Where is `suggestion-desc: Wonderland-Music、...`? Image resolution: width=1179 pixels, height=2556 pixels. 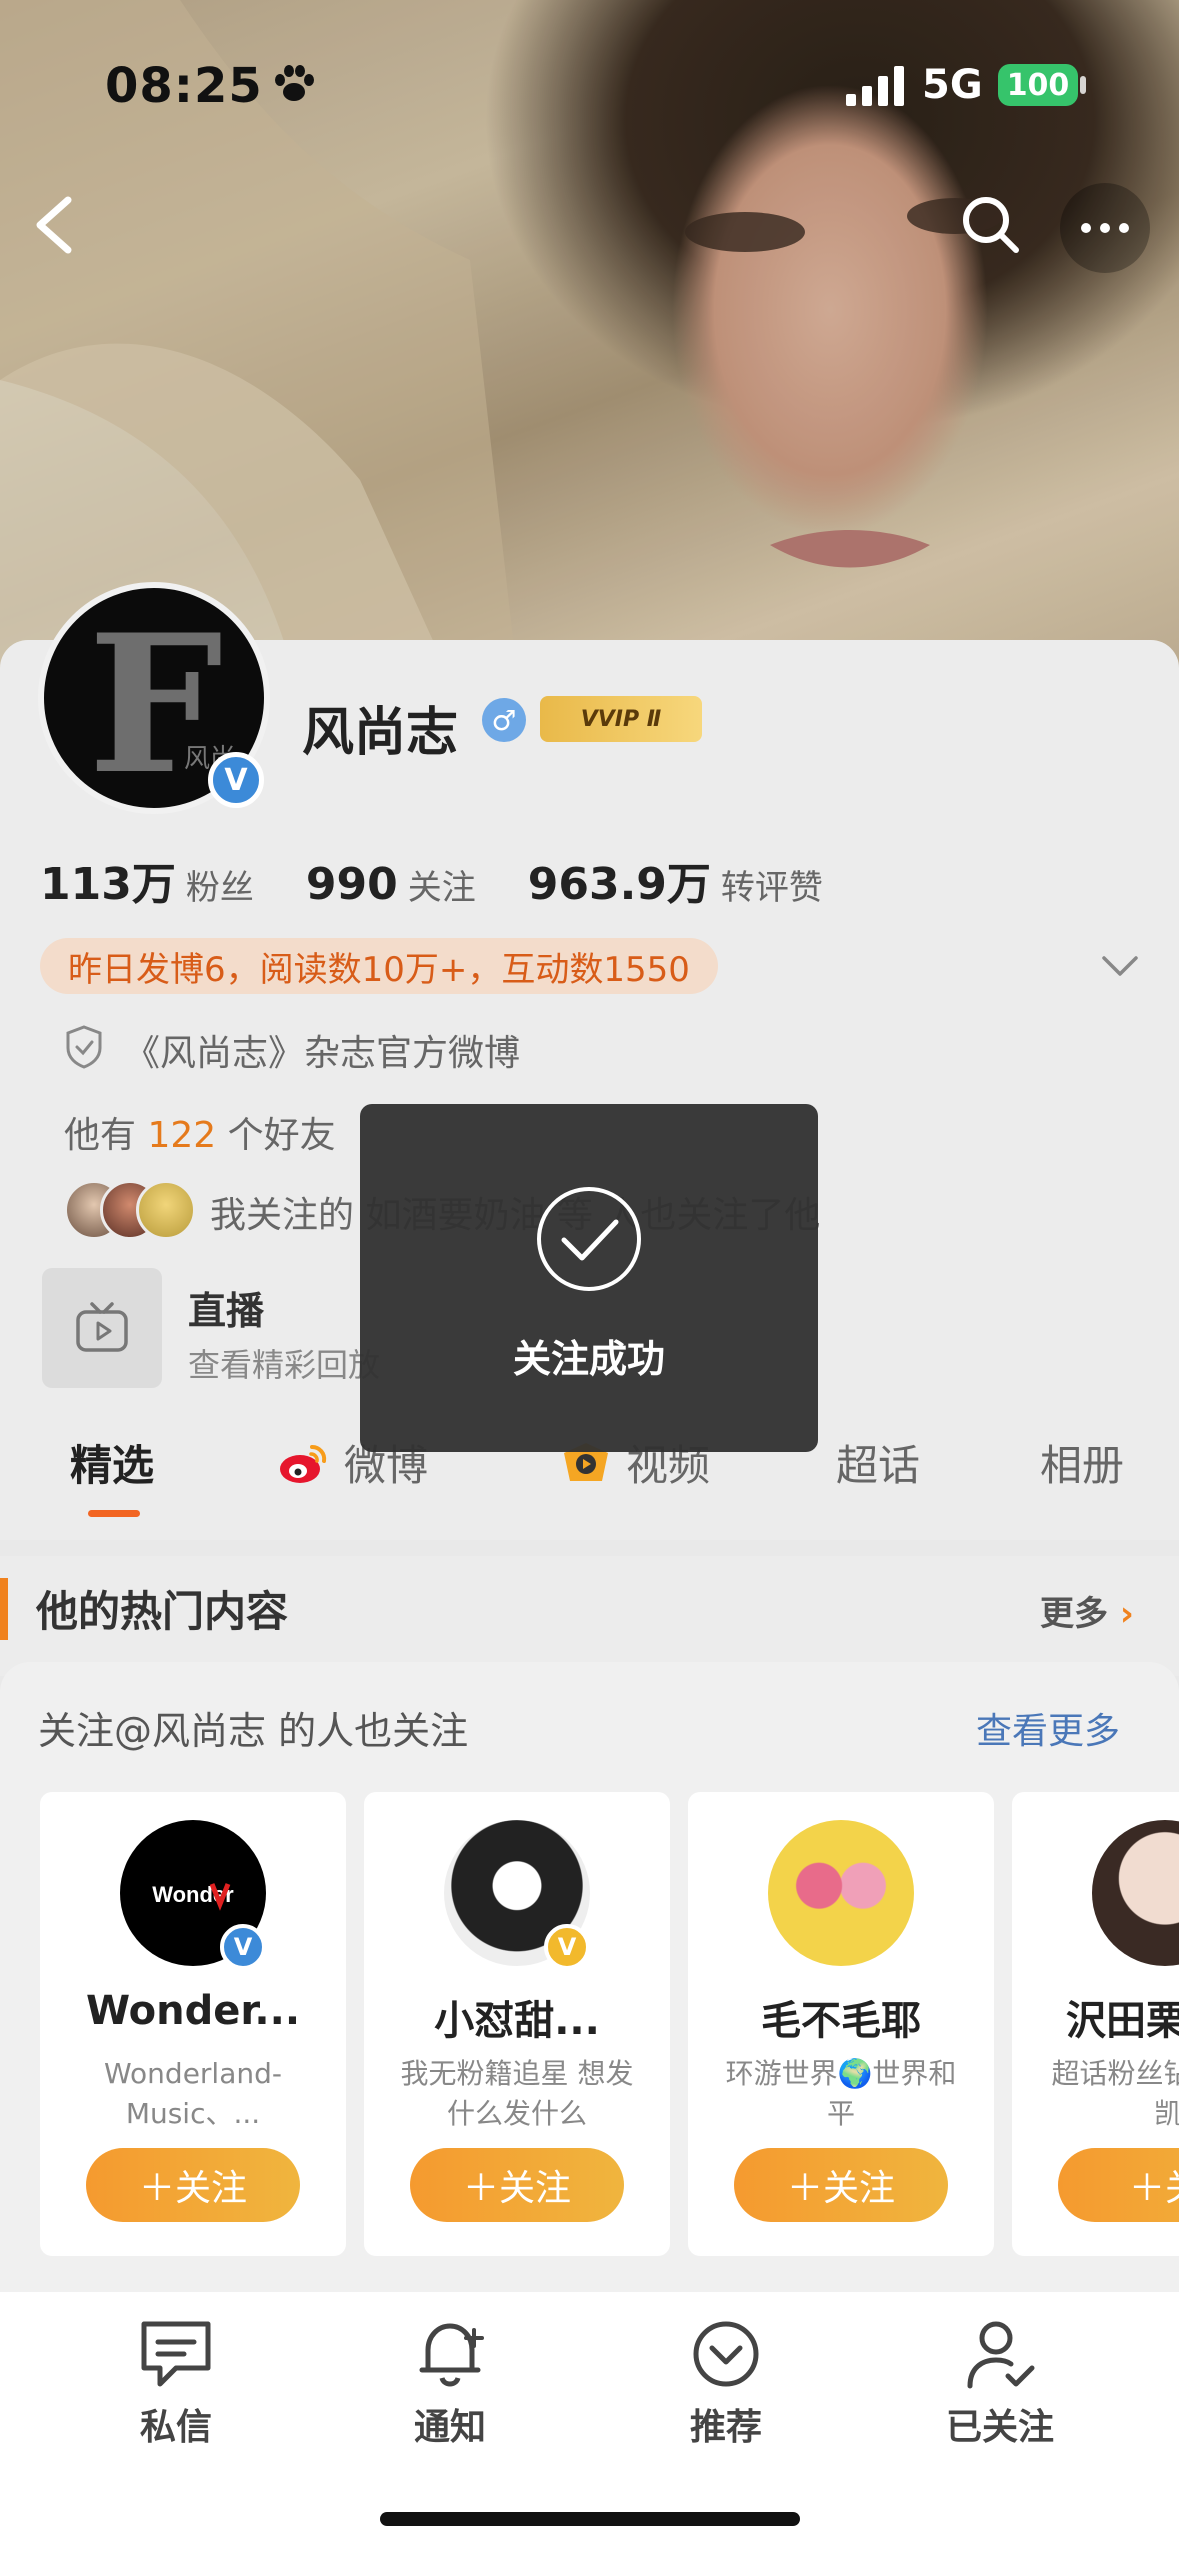 suggestion-desc: Wonderland-Music、... is located at coordinates (193, 2093).